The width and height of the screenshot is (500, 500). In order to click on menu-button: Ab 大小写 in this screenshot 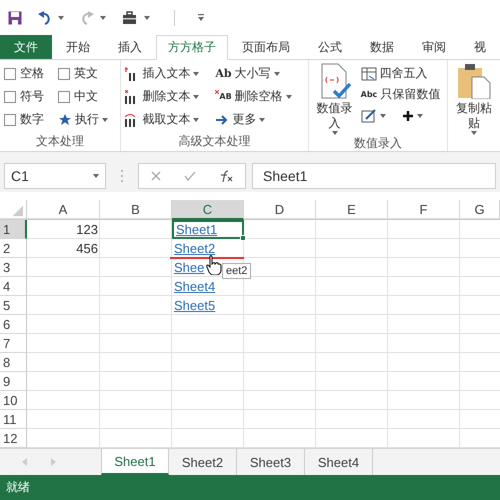, I will do `click(259, 73)`.